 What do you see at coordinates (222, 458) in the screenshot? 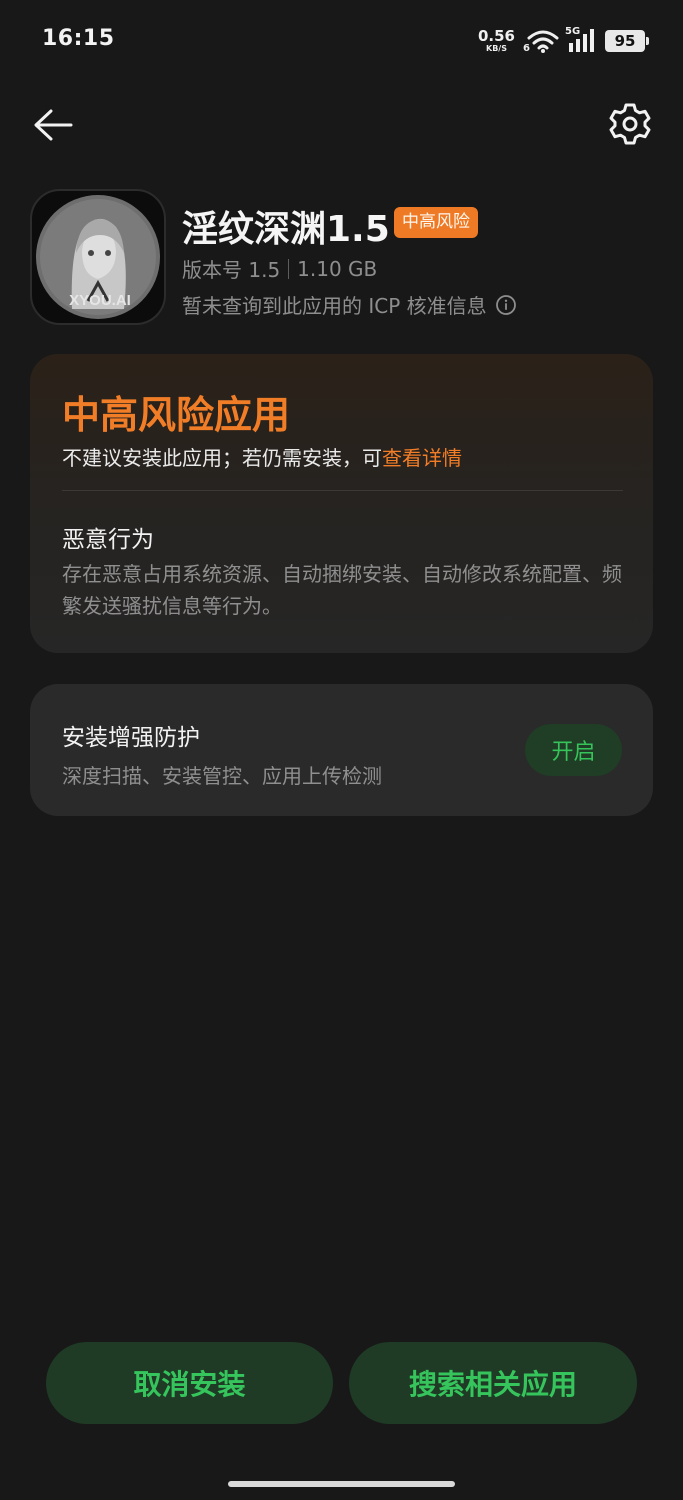
I see `risk-subtitle-text: 不建议安装此应用；若仍需安装，可` at bounding box center [222, 458].